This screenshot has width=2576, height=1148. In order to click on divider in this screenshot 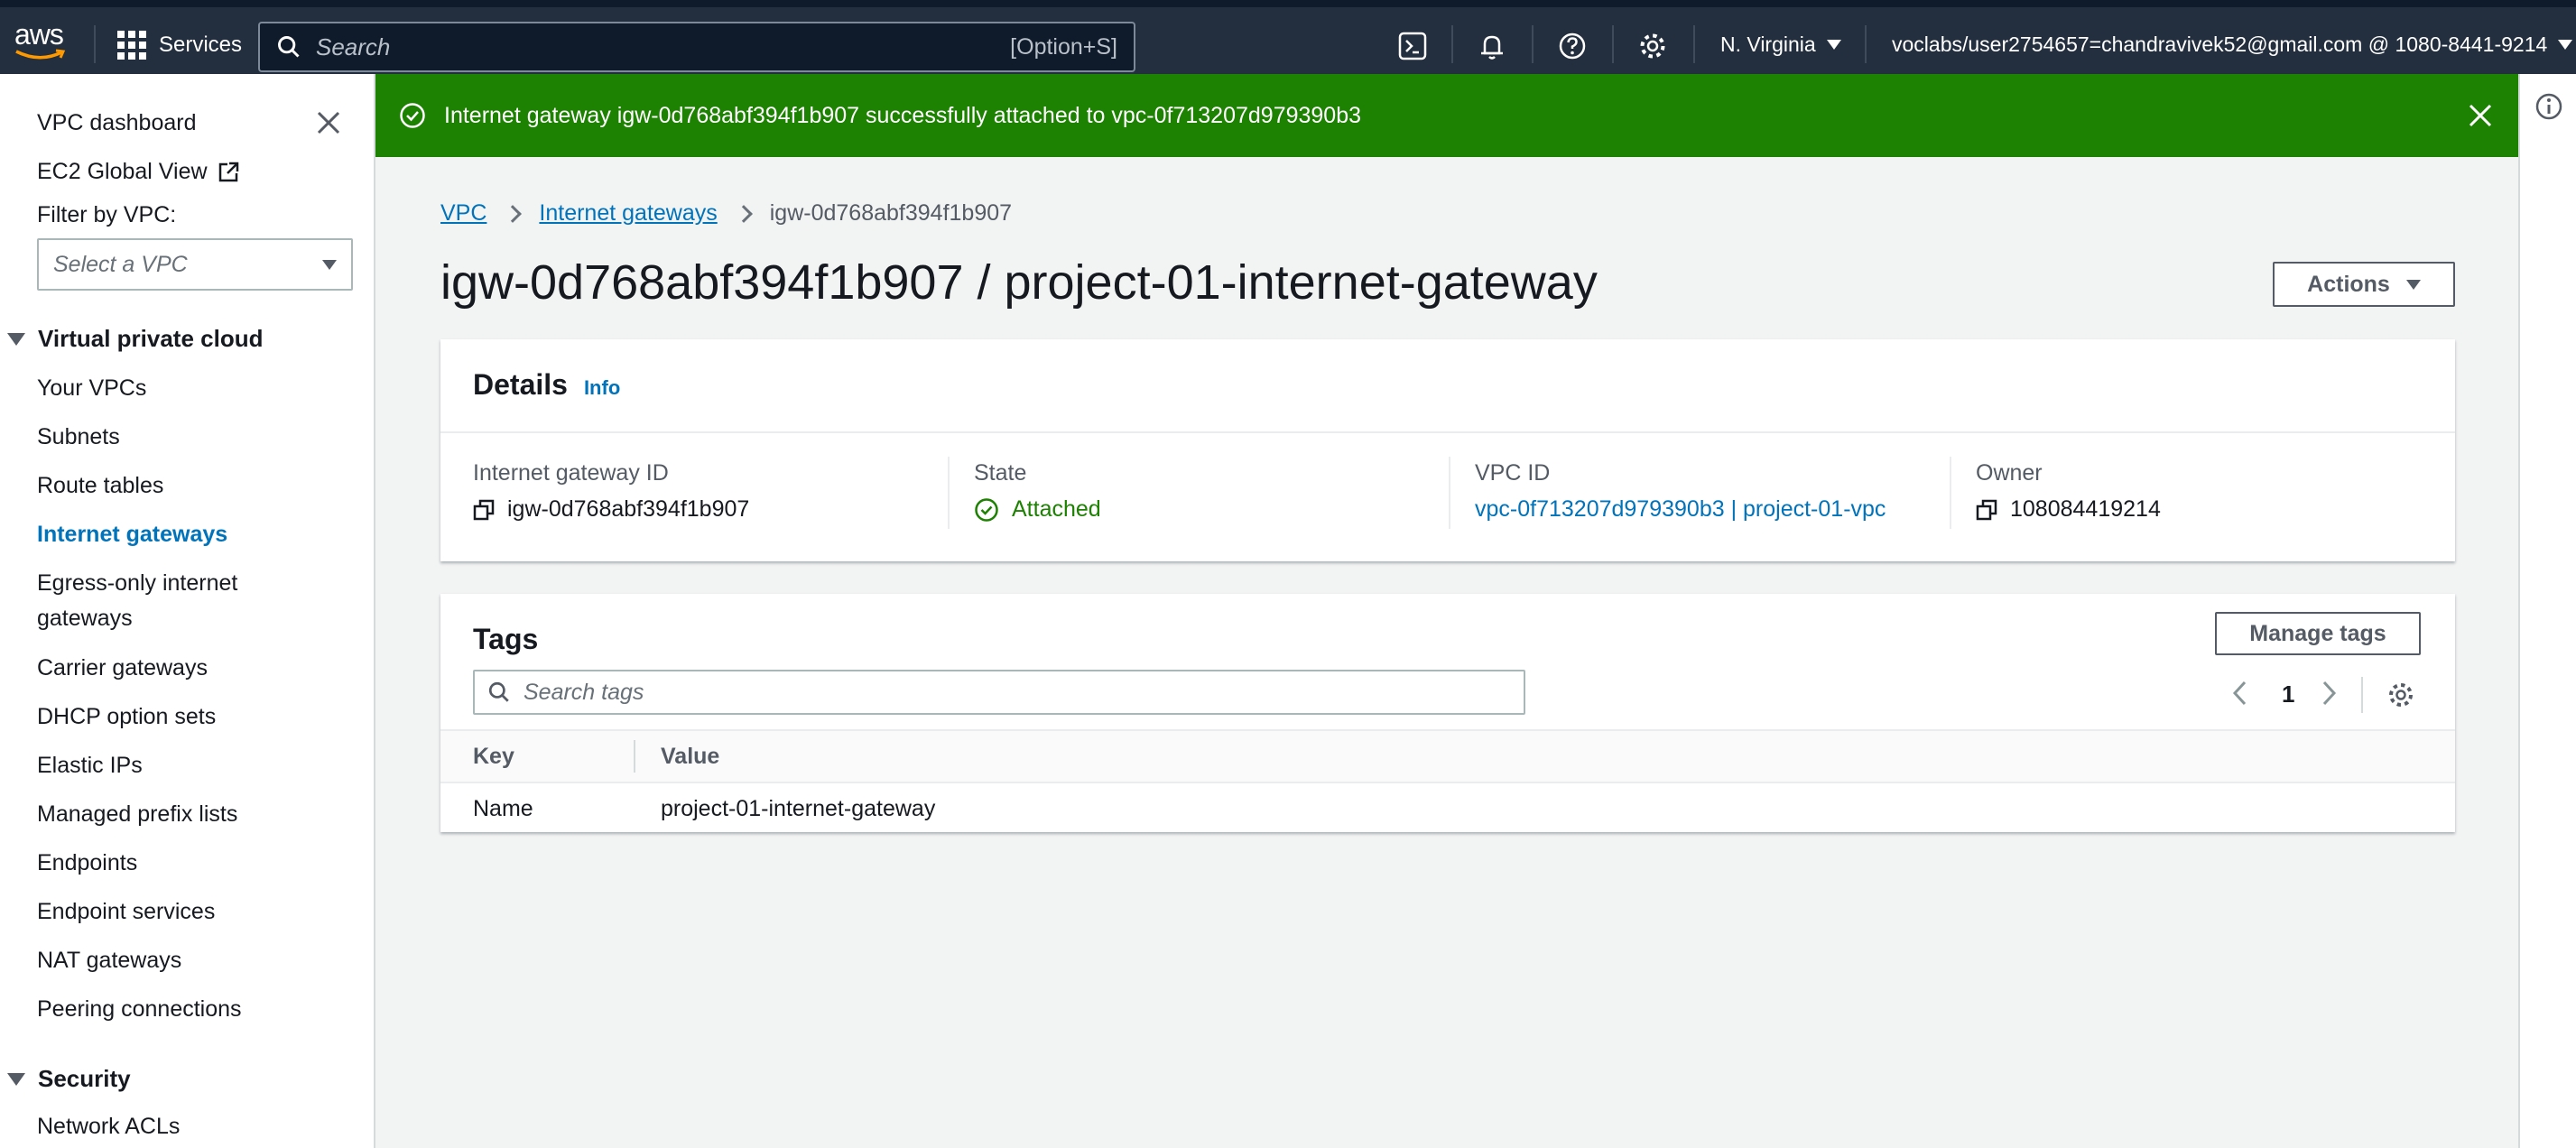, I will do `click(2362, 695)`.